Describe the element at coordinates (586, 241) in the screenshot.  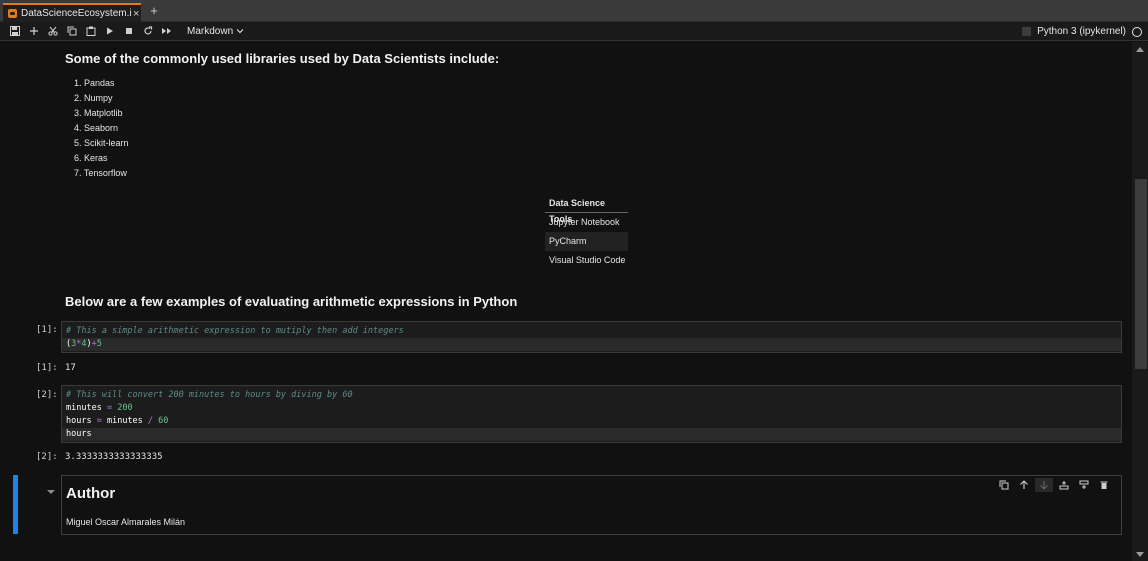
I see `table-row: PyCharm` at that location.